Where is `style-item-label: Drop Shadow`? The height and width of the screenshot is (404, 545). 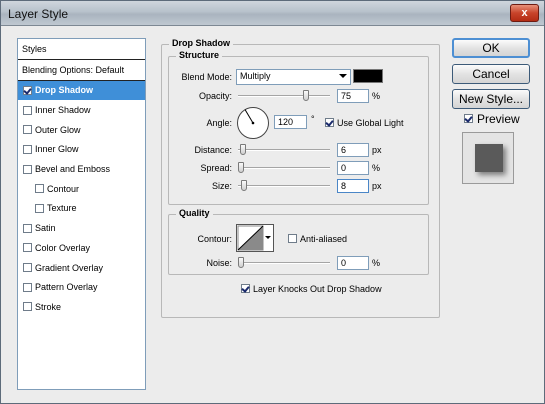
style-item-label: Drop Shadow is located at coordinates (64, 90).